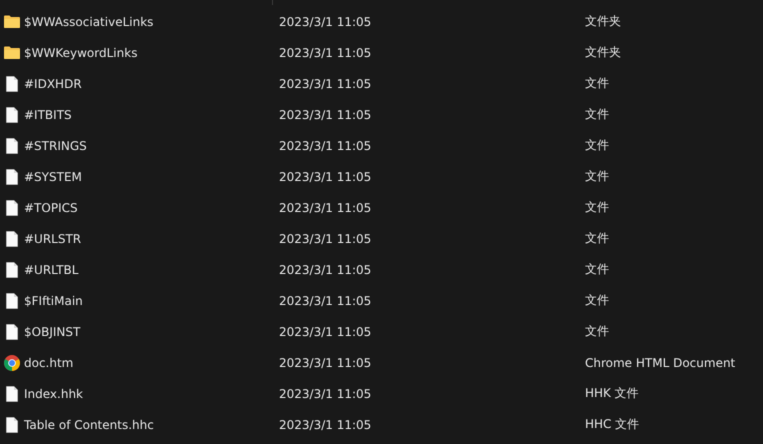  I want to click on file-name: Table of Contents.hhc, so click(89, 425).